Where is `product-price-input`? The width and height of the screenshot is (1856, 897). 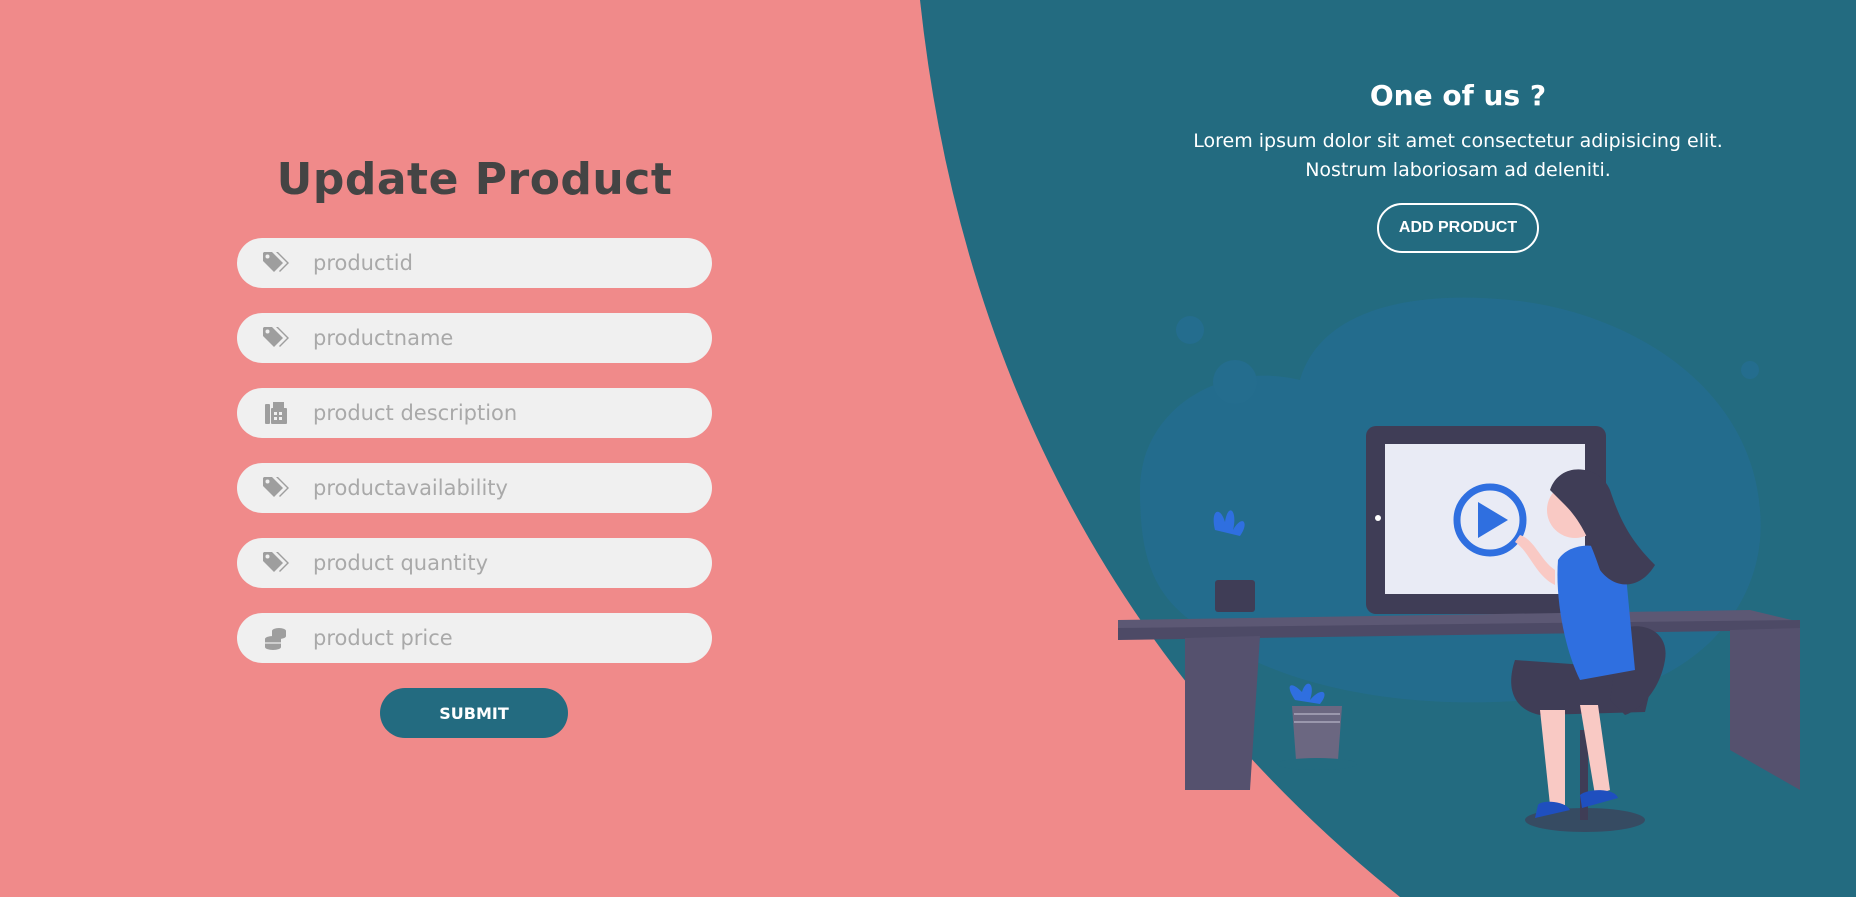
product-price-input is located at coordinates (503, 638).